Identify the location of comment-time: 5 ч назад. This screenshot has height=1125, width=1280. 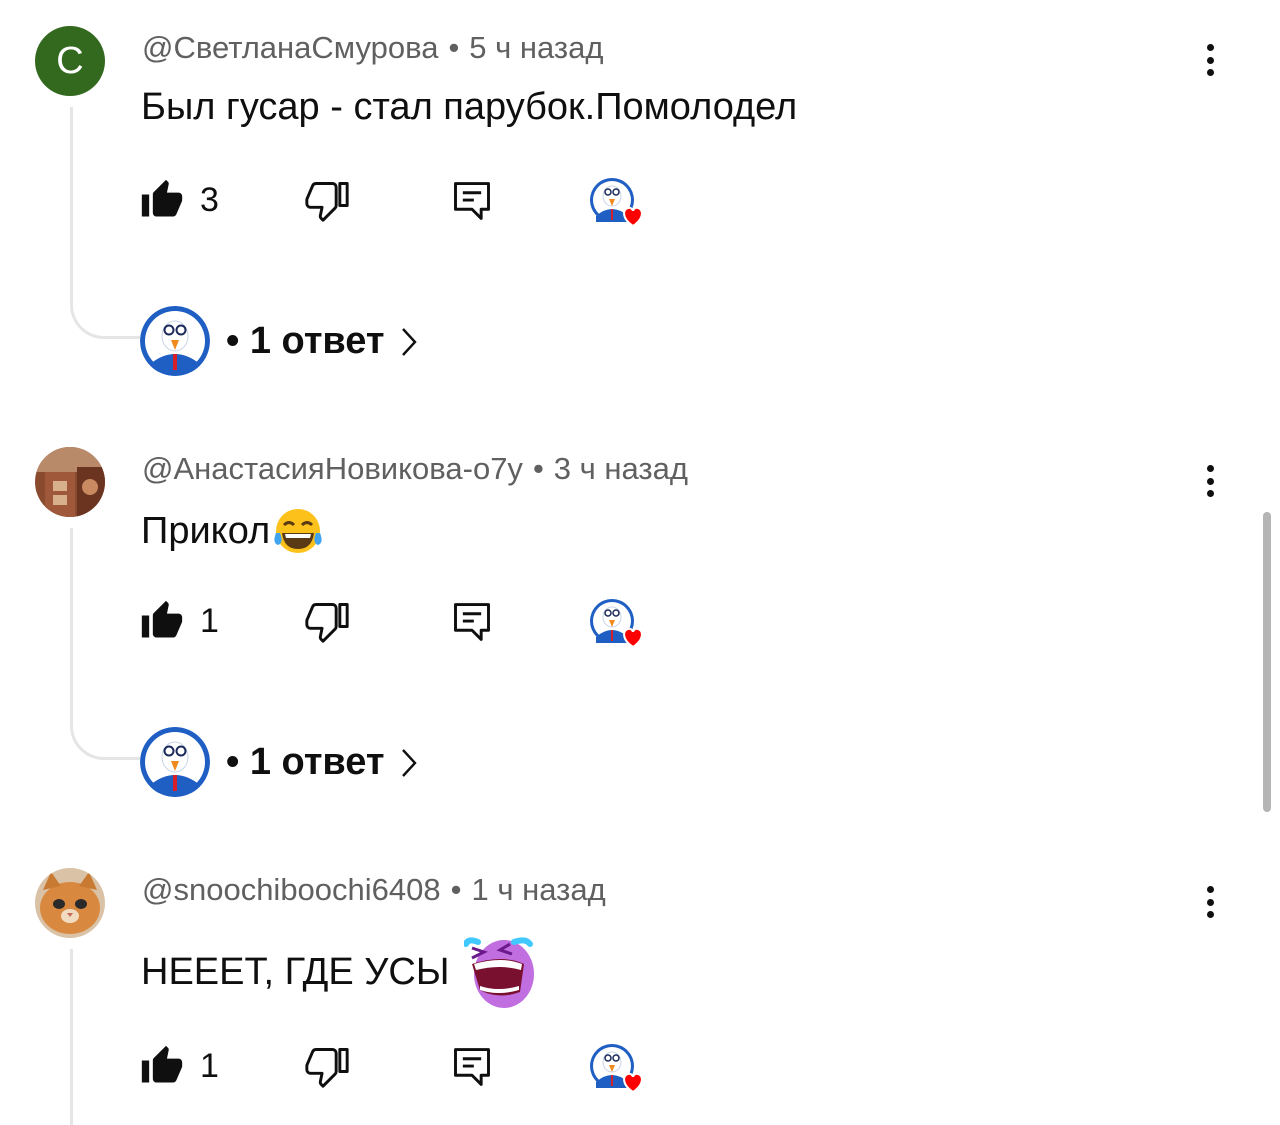
(536, 47).